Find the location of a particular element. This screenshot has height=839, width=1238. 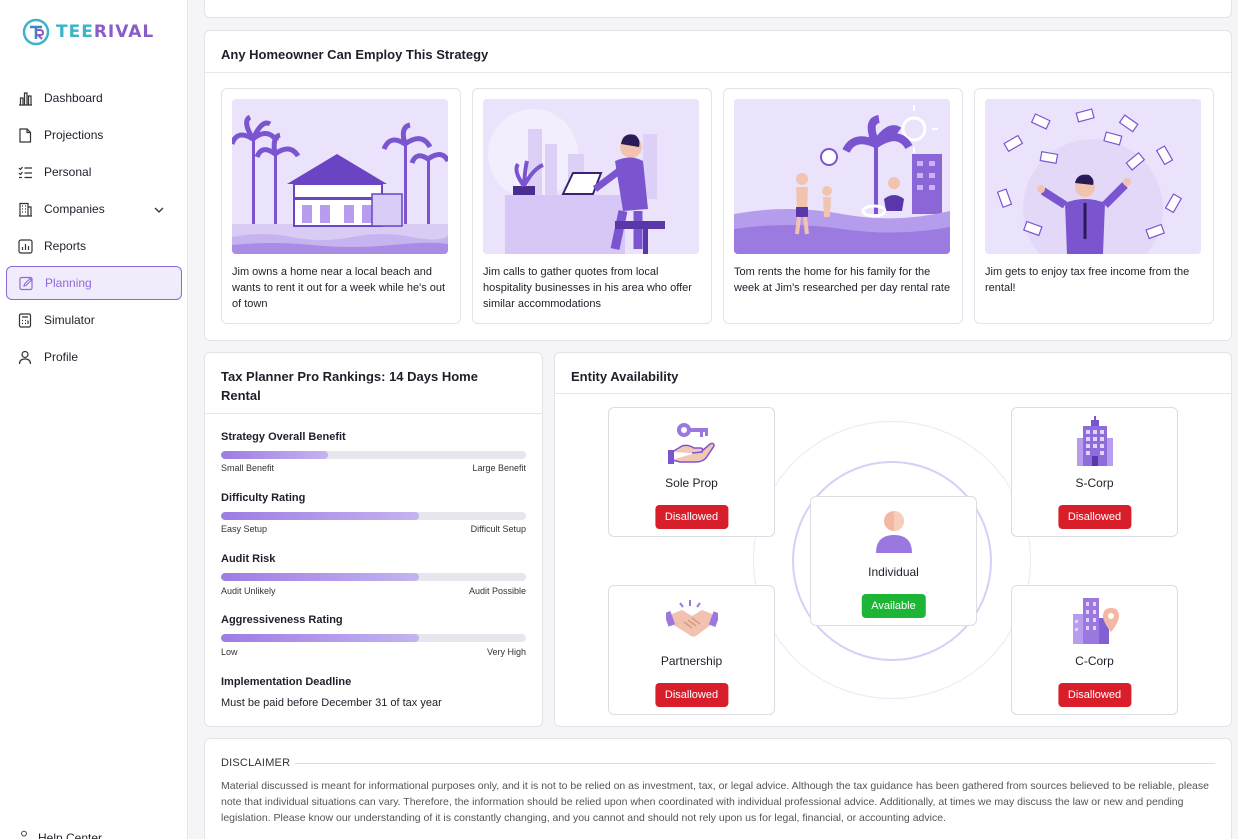

entity-card-individual: Individual Available is located at coordinates (893, 561).